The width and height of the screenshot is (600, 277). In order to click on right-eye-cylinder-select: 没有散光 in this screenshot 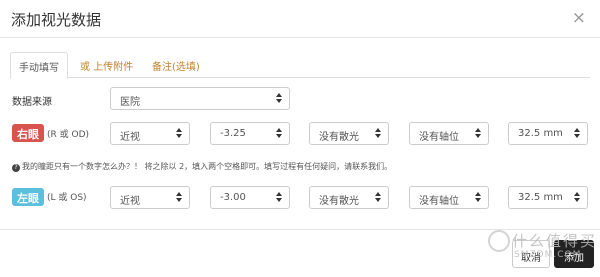, I will do `click(349, 133)`.